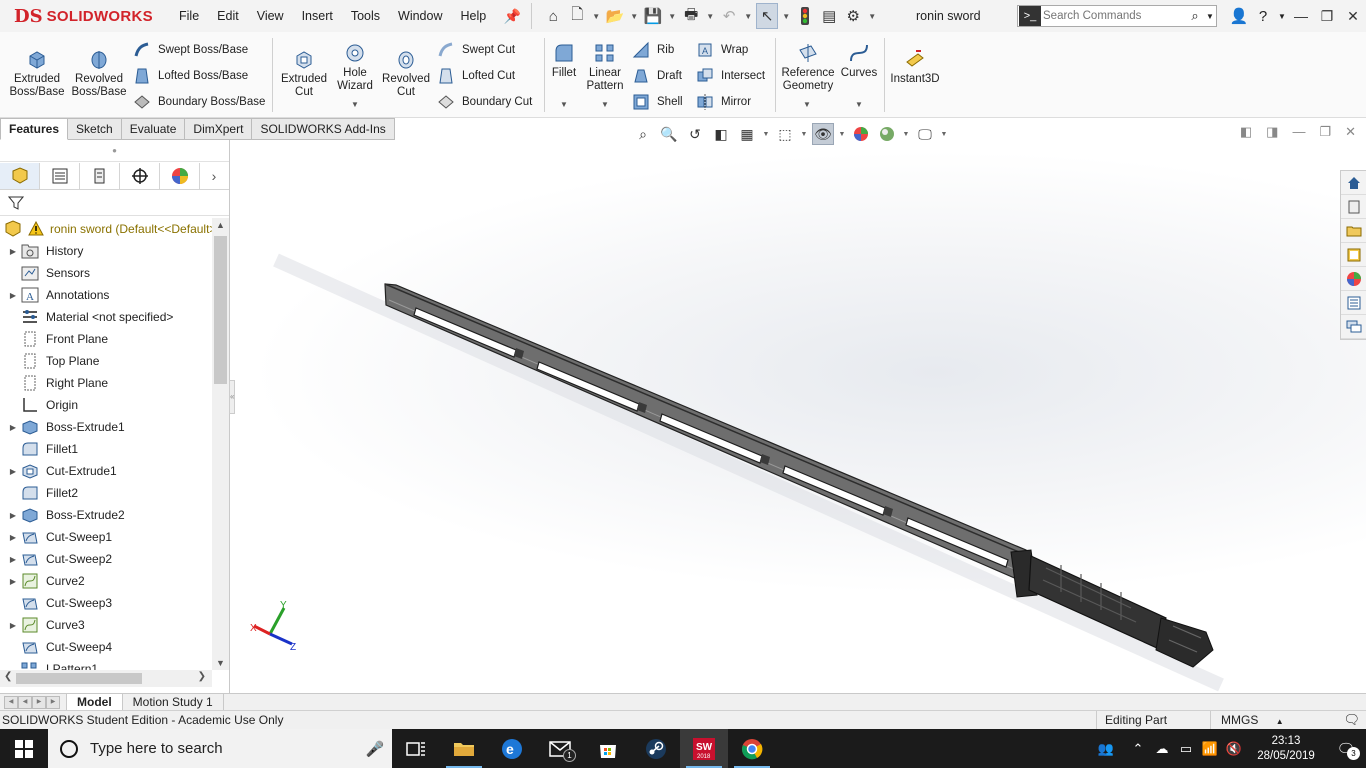 The image size is (1366, 768). Describe the element at coordinates (861, 134) in the screenshot. I see `edit-appearance-icon` at that location.